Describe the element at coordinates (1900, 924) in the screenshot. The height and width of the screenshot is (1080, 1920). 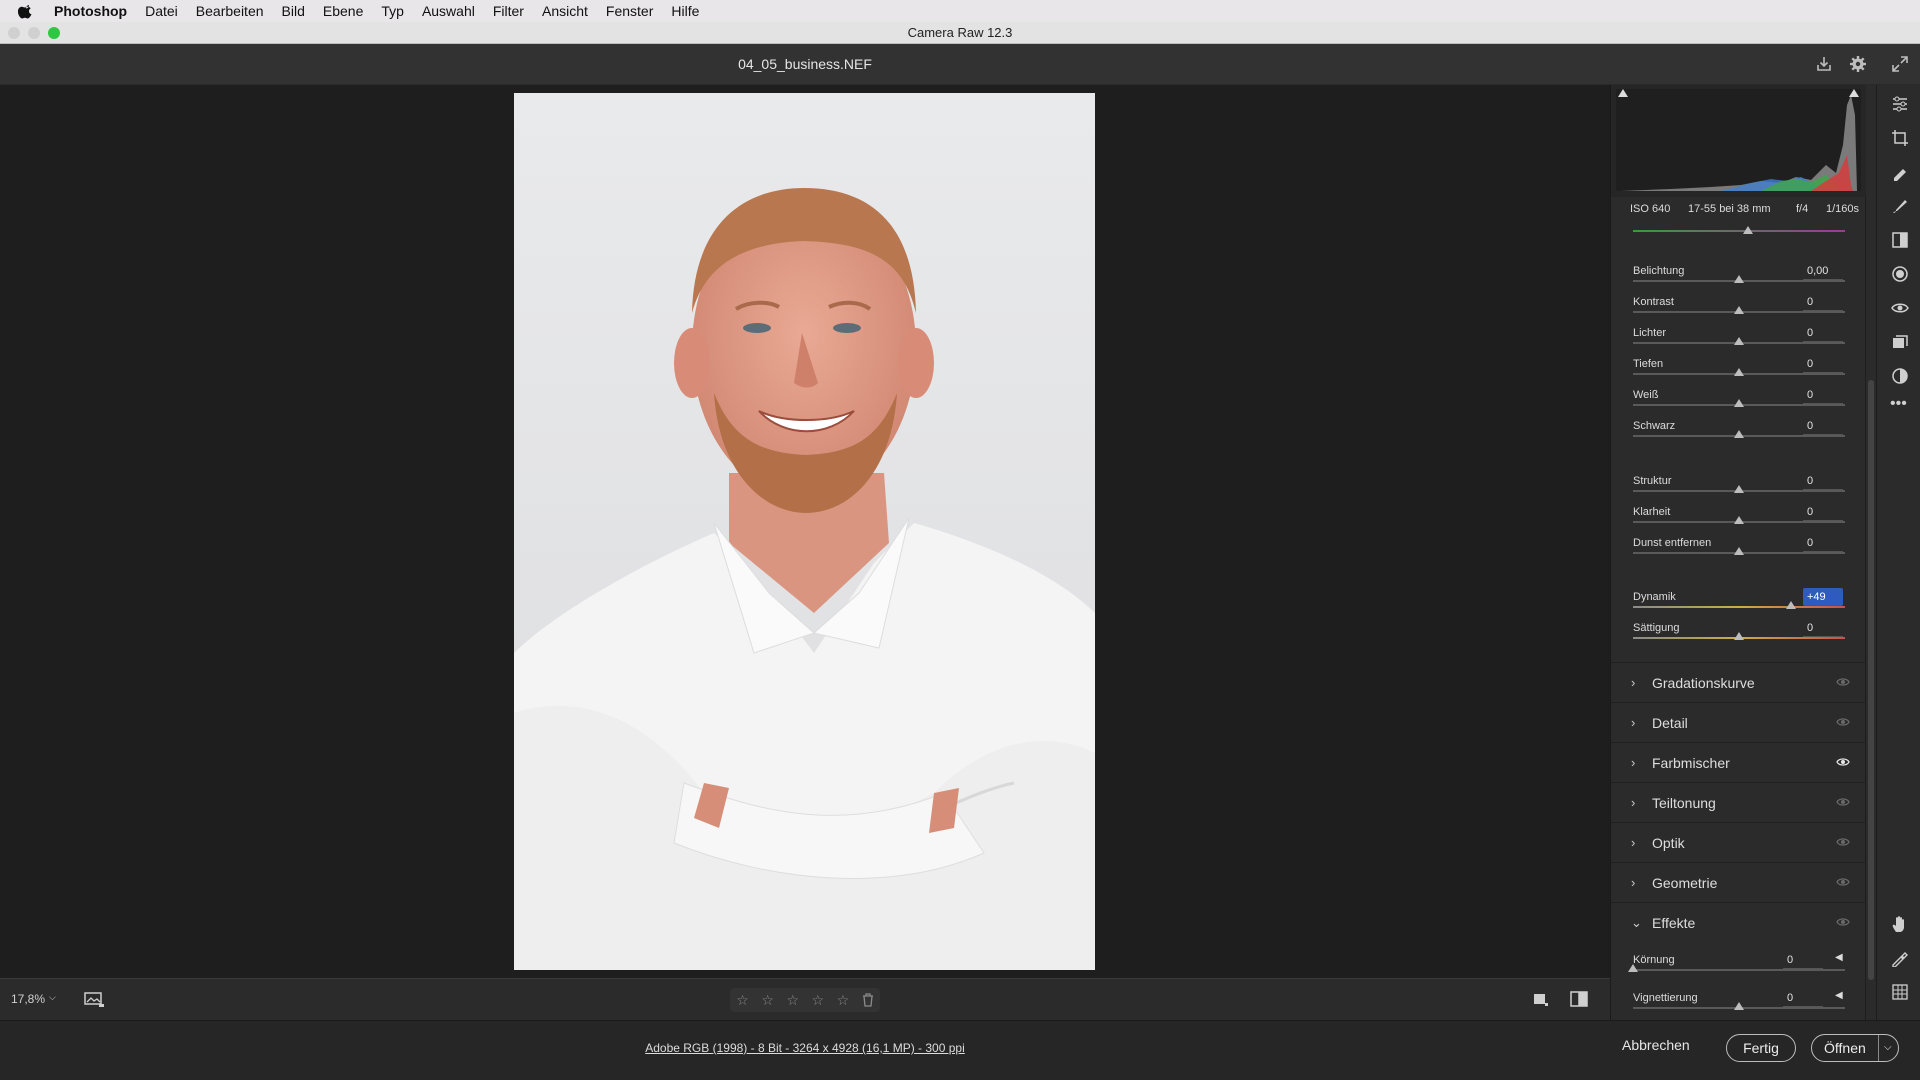
I see `hand-tool-icon` at that location.